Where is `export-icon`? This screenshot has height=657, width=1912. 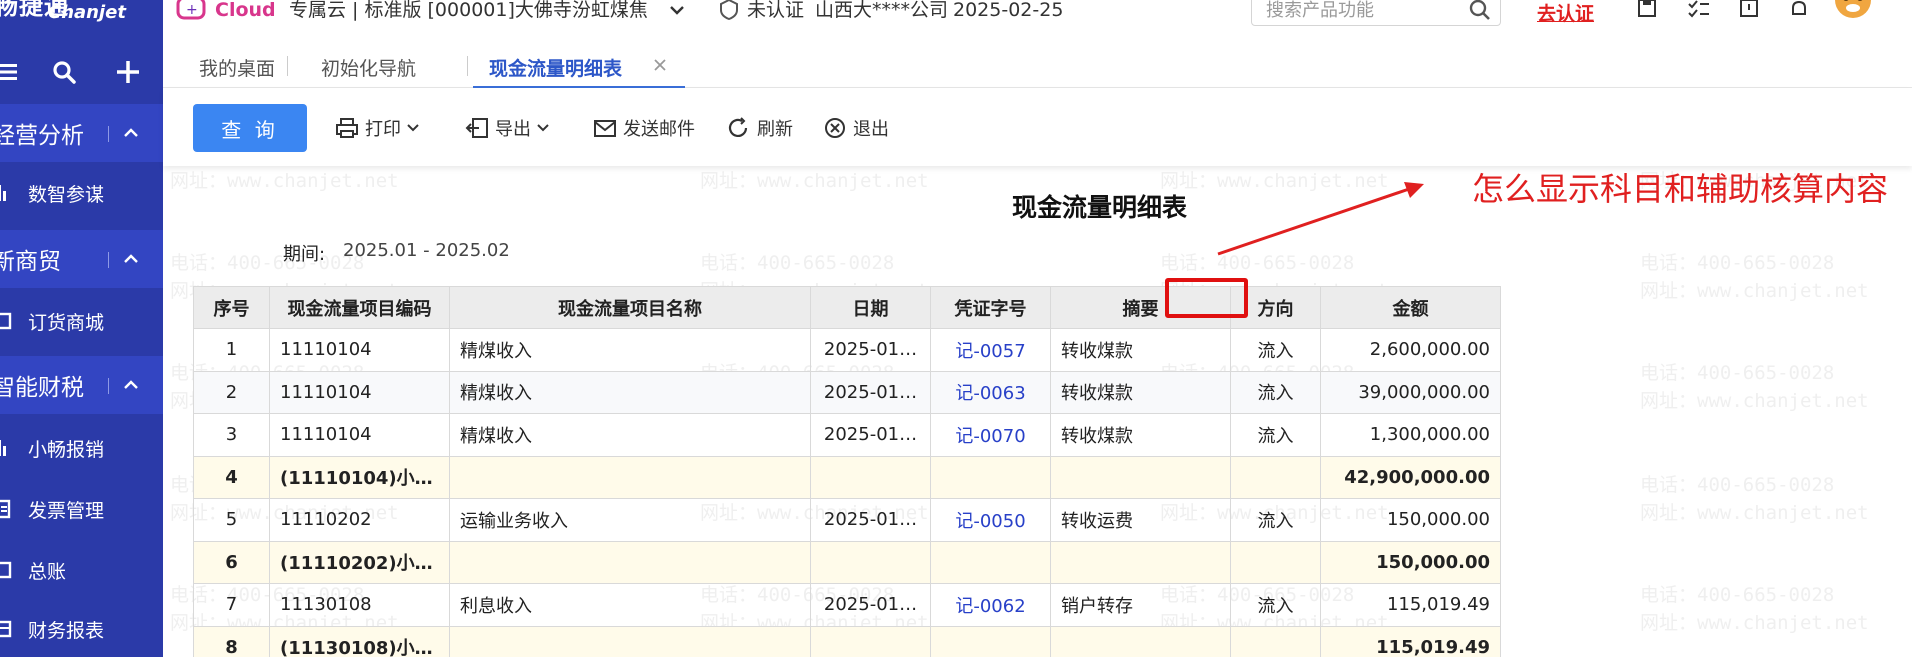 export-icon is located at coordinates (476, 128).